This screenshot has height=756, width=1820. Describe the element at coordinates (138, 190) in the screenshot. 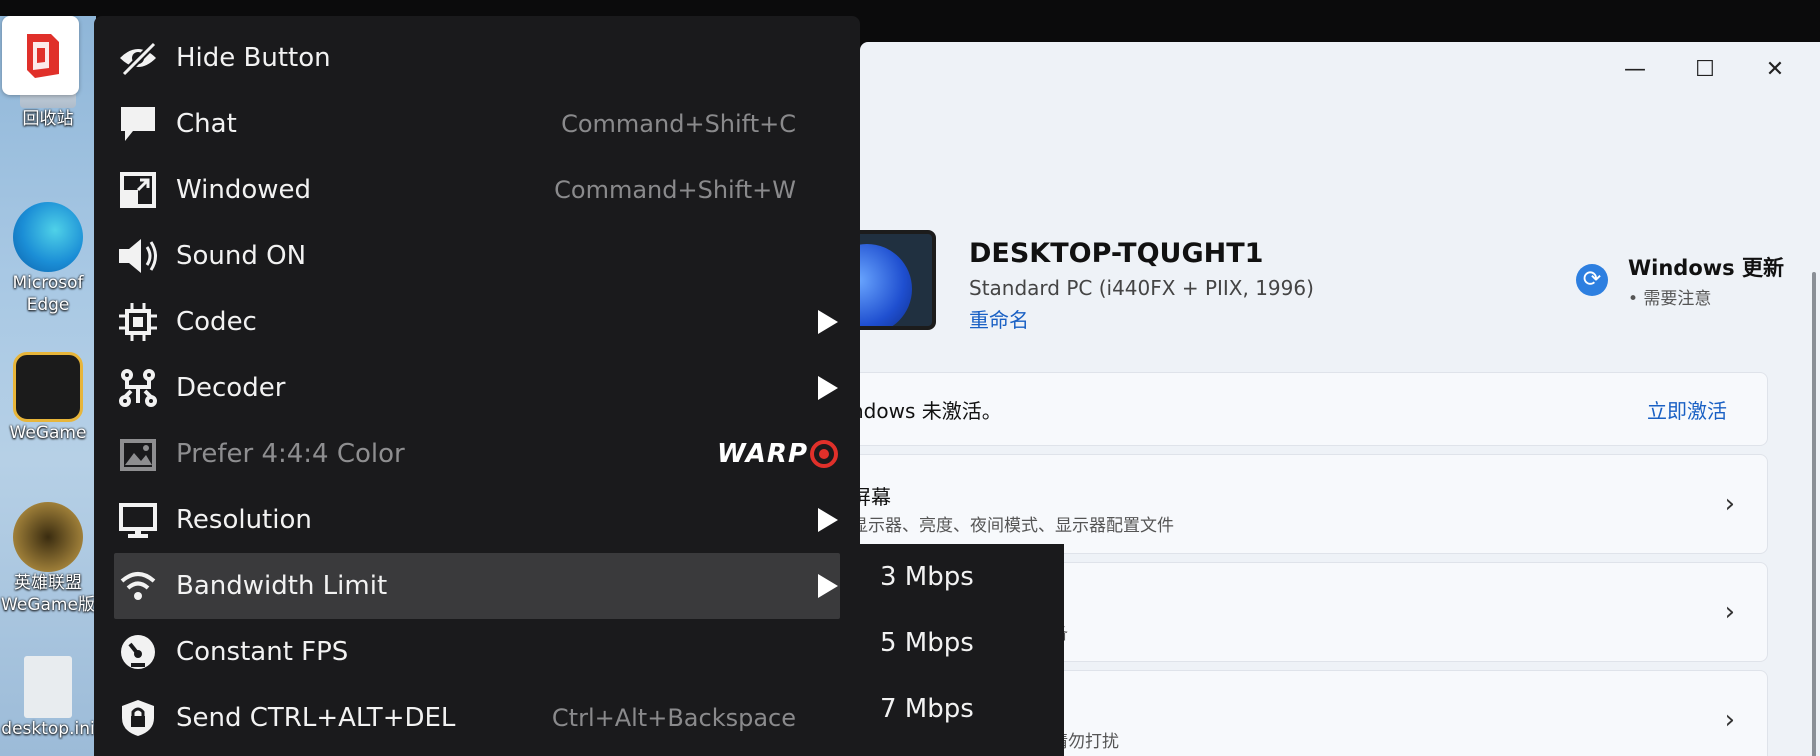

I see `windowed-icon` at that location.